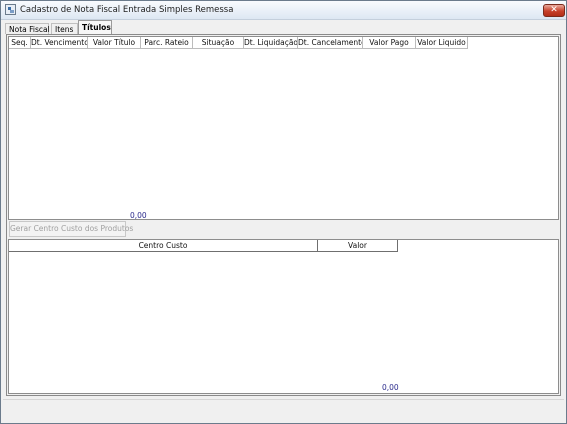  I want to click on centro-custo-total-valor: 0,00, so click(390, 387).